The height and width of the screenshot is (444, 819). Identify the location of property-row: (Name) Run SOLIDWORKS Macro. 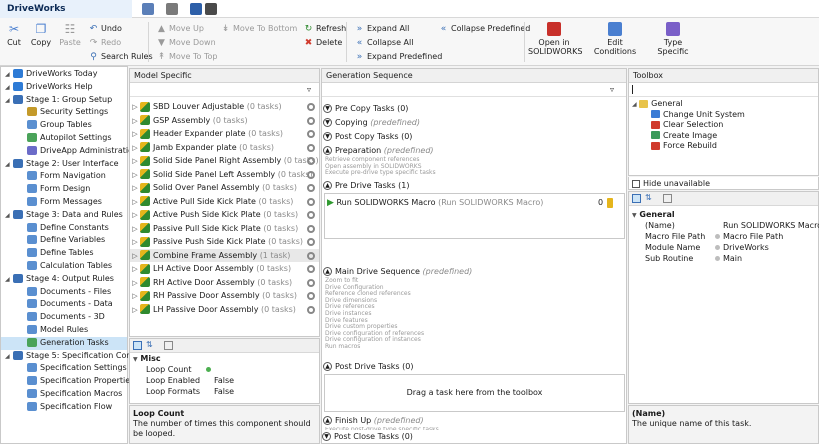
(724, 225).